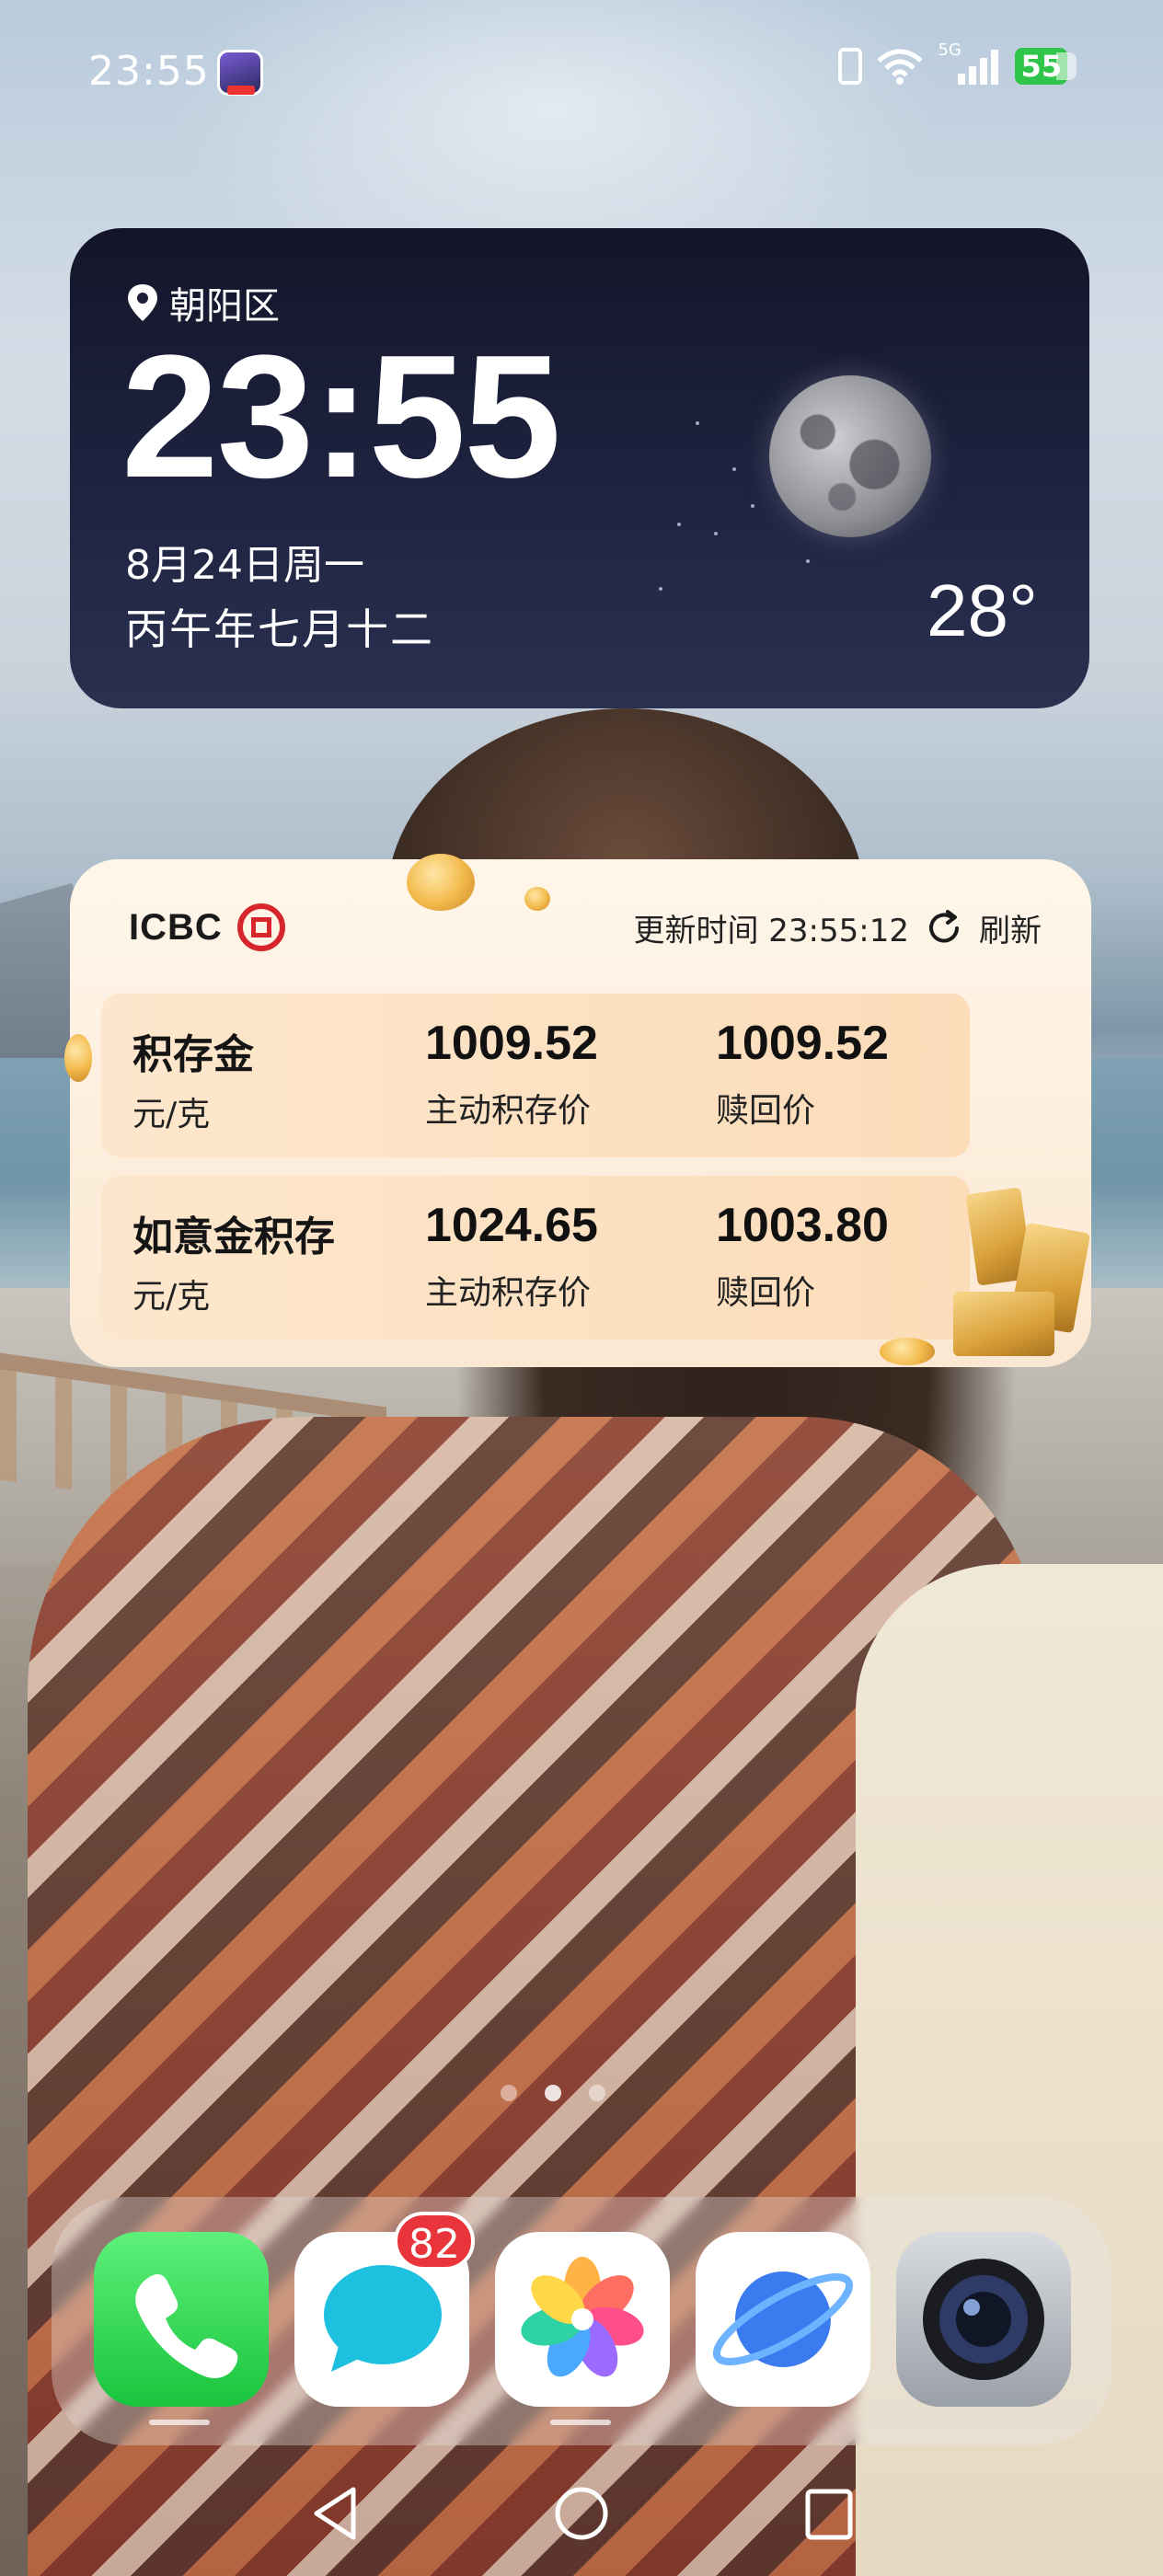  I want to click on cellular-signal-icon: 5G, so click(970, 62).